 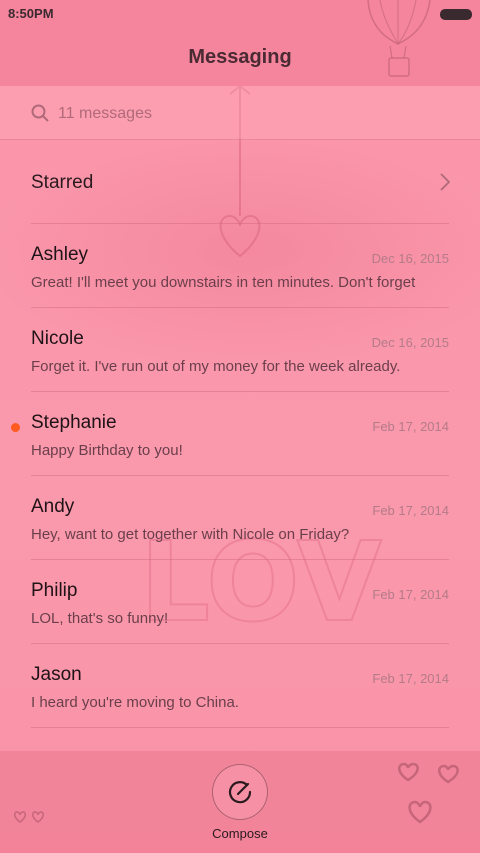 What do you see at coordinates (240, 57) in the screenshot?
I see `page-title: Messaging` at bounding box center [240, 57].